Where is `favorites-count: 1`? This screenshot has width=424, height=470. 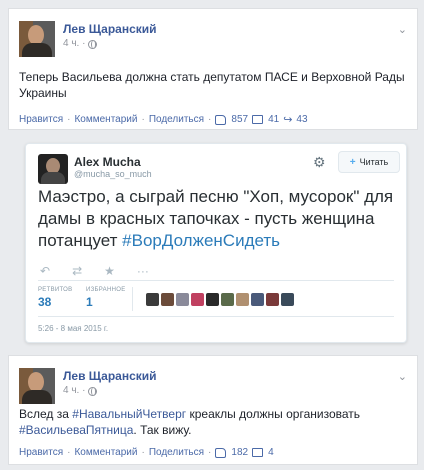
favorites-count: 1 is located at coordinates (89, 302).